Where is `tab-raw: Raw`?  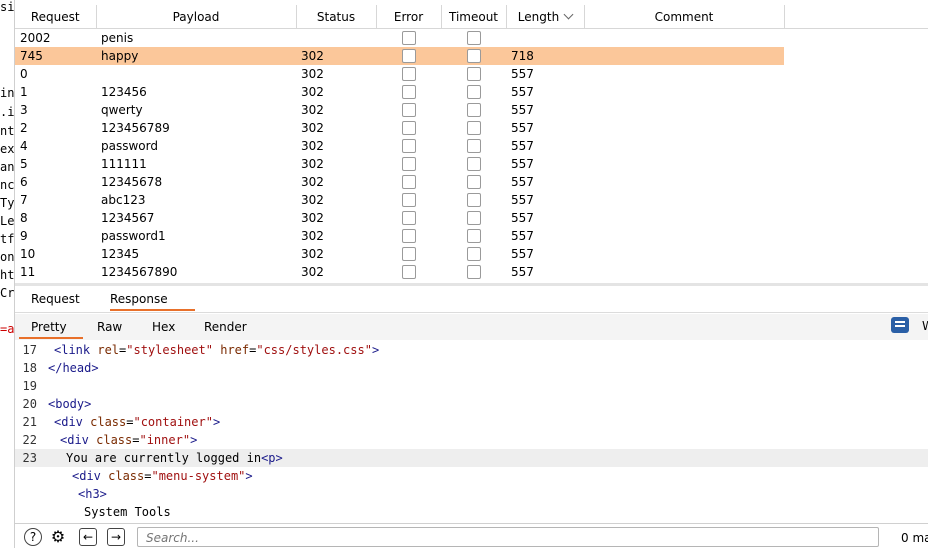
tab-raw: Raw is located at coordinates (109, 327).